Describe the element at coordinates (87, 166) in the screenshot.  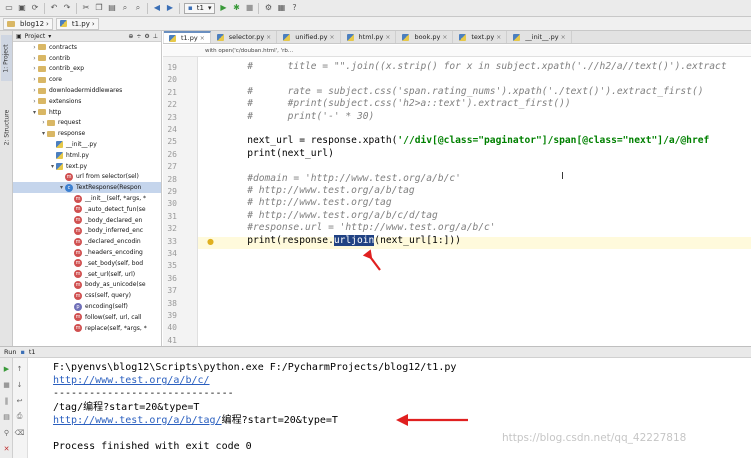
I see `tree-item: ▾ text.py` at that location.